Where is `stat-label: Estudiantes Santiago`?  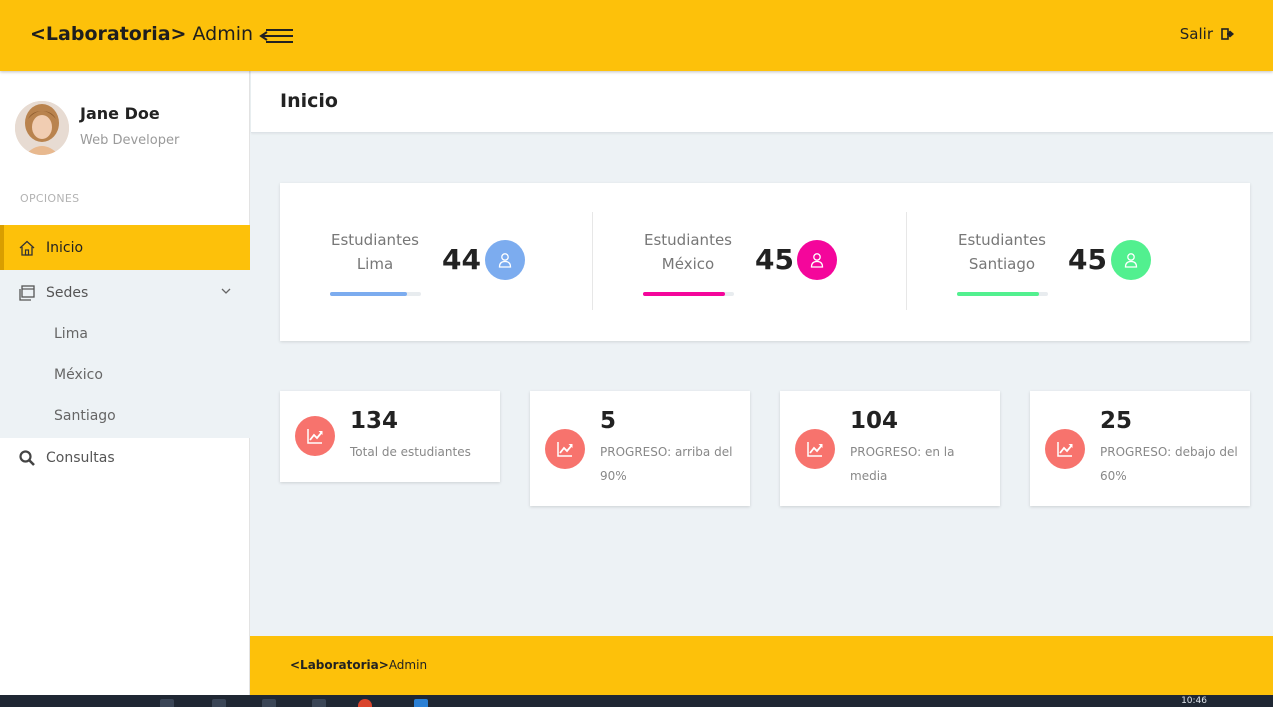 stat-label: Estudiantes Santiago is located at coordinates (1002, 252).